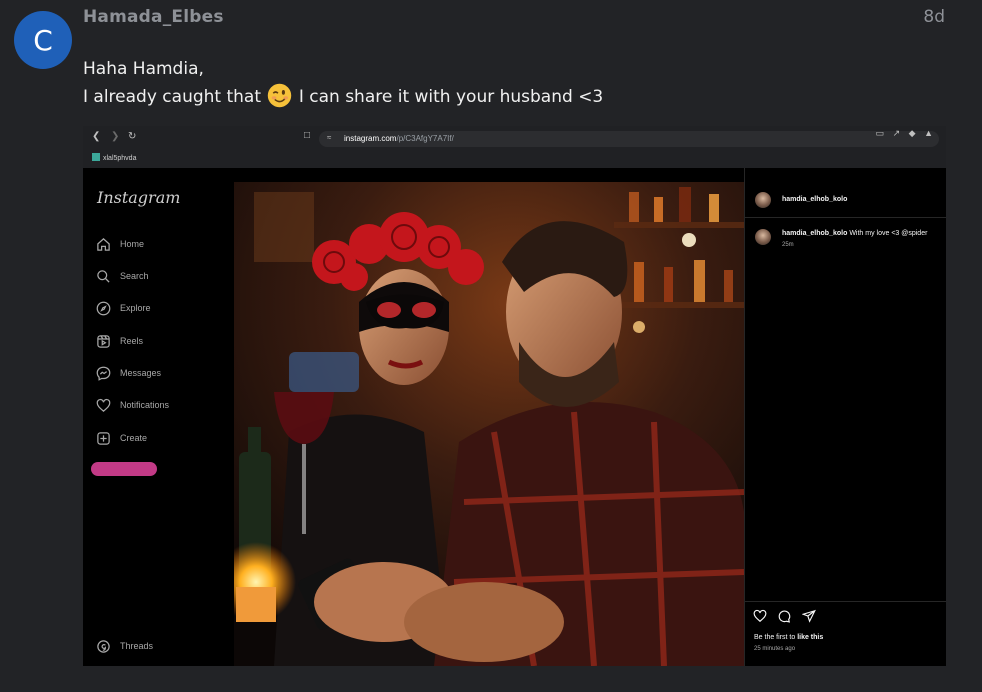  I want to click on nav-home: Home, so click(120, 244).